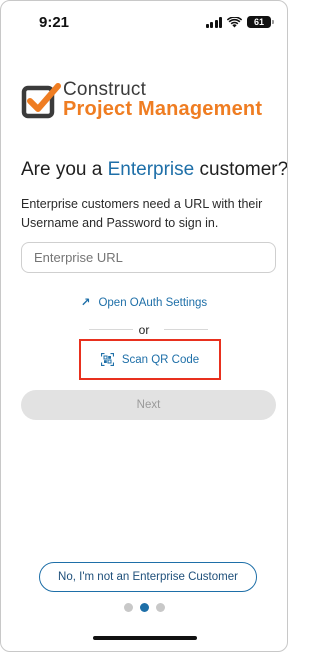 This screenshot has width=320, height=652. I want to click on page-dot-active, so click(144, 607).